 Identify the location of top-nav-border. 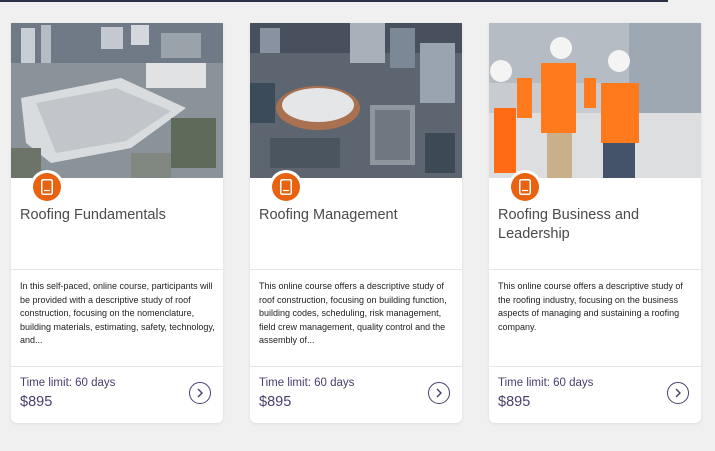
(334, 1).